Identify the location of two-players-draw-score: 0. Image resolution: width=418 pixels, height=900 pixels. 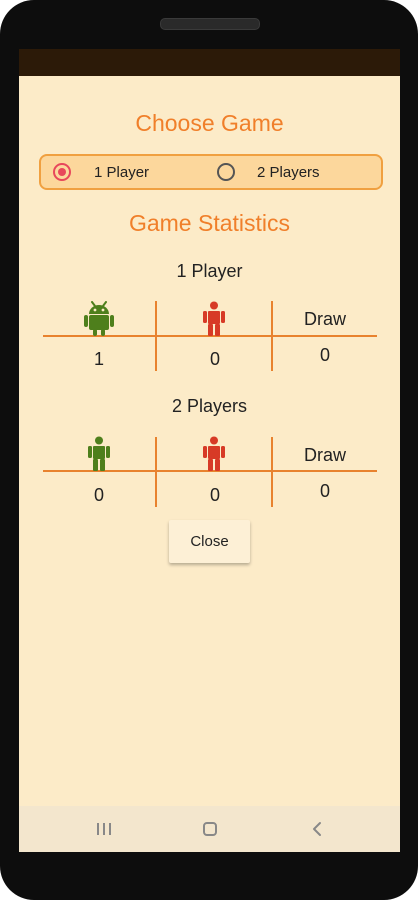
(324, 491).